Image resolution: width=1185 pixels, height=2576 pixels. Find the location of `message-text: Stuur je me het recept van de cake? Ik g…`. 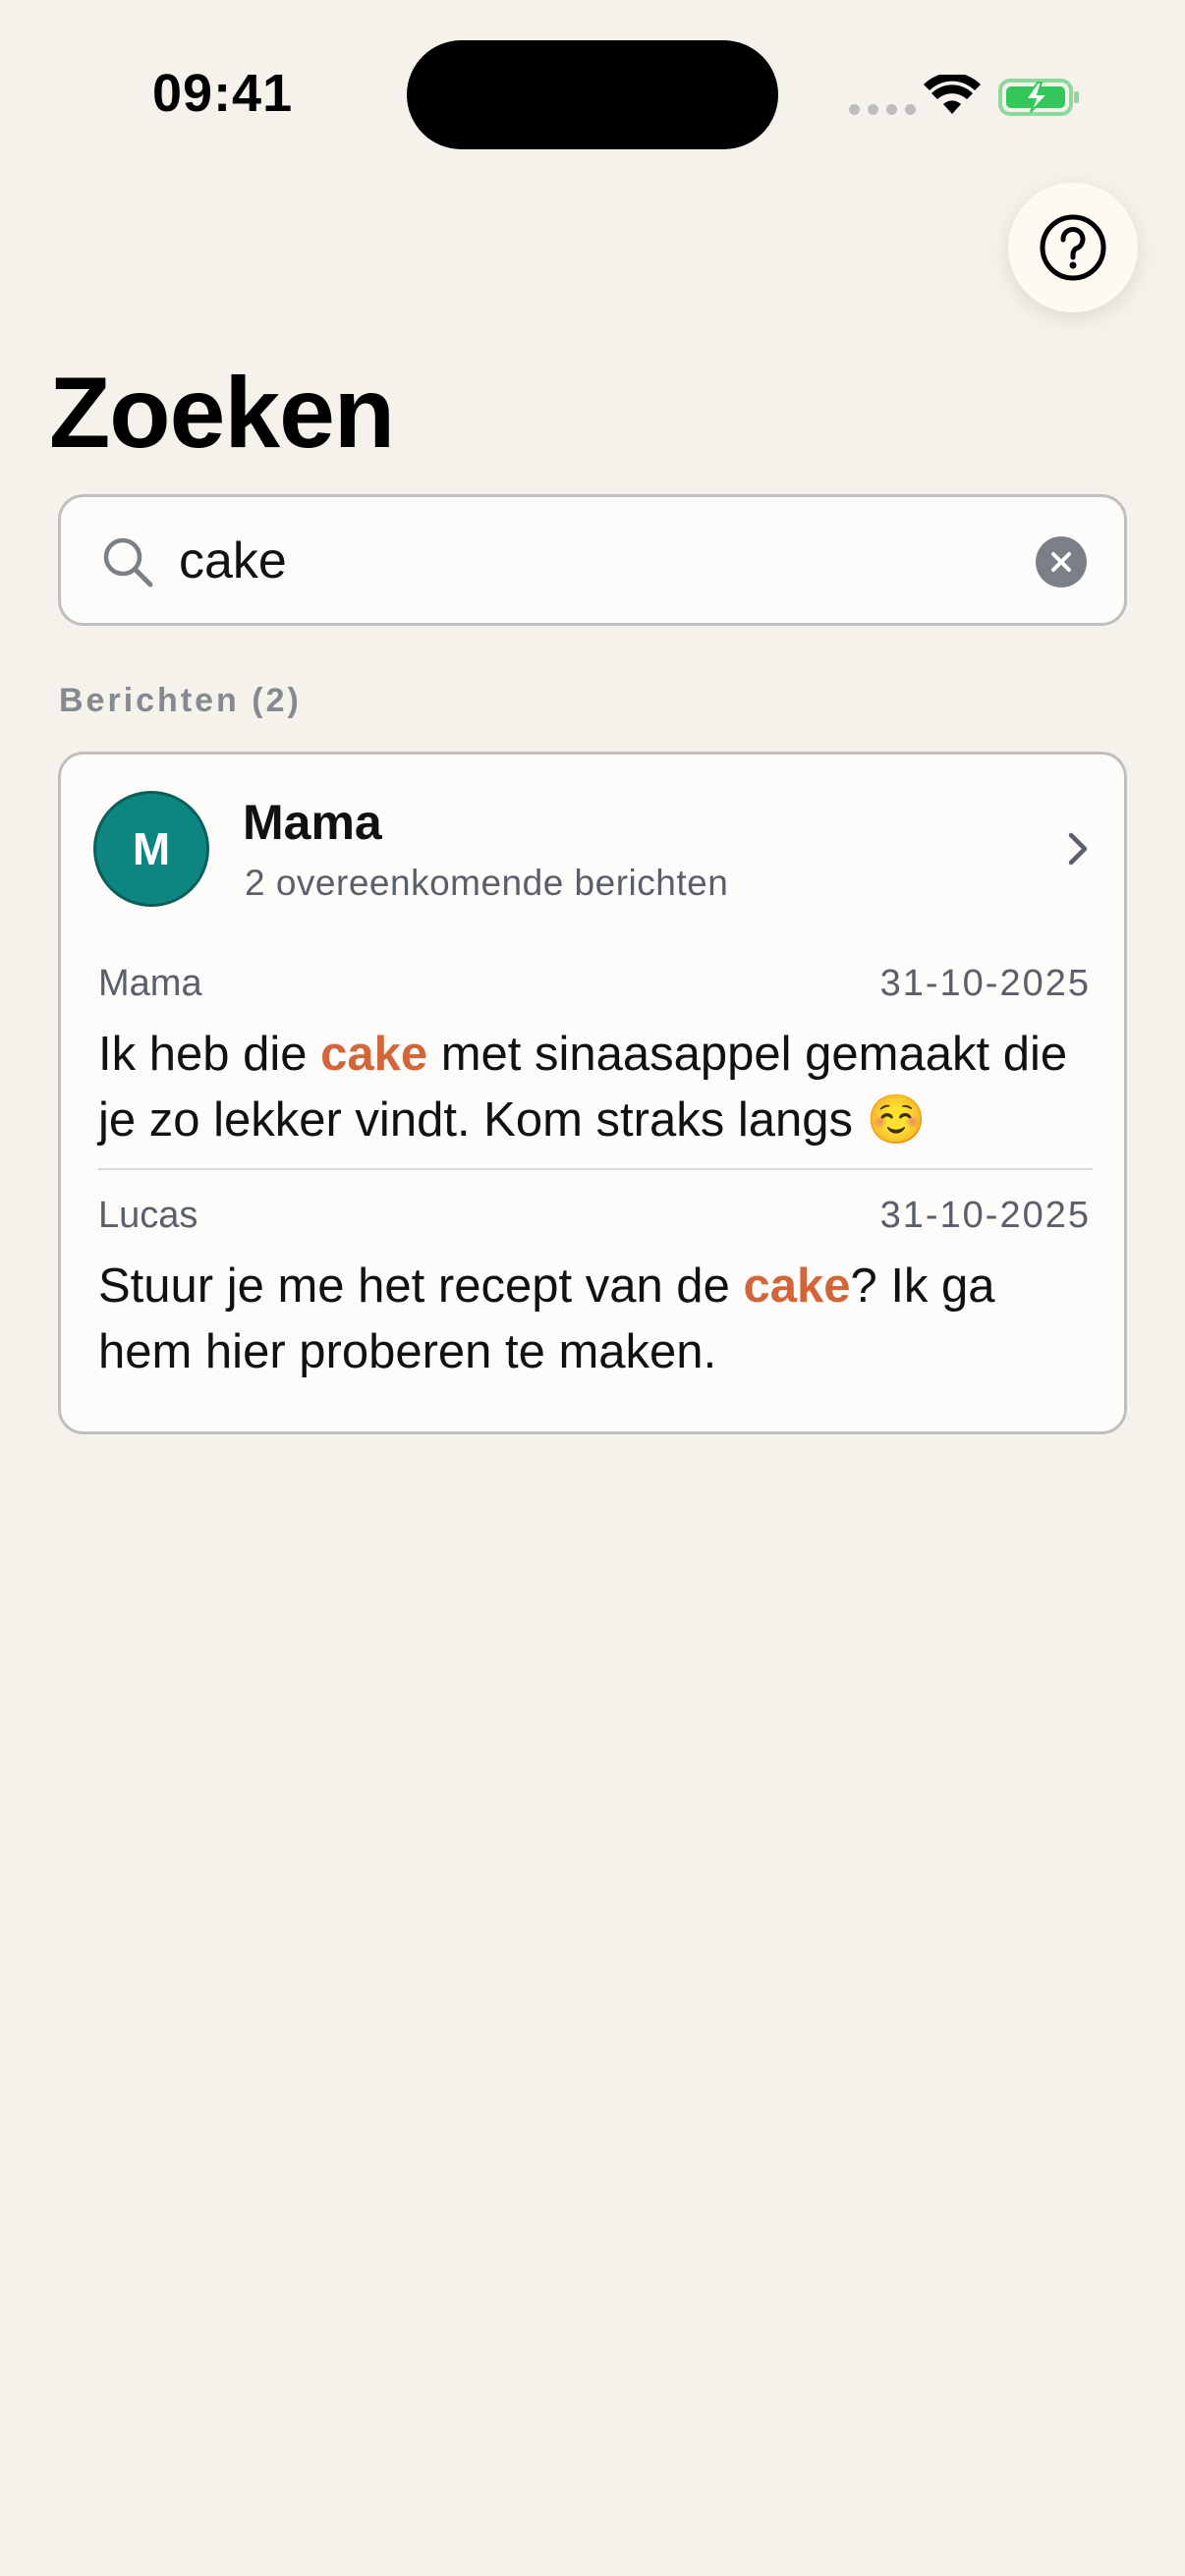

message-text: Stuur je me het recept van de cake? Ik g… is located at coordinates (594, 1319).